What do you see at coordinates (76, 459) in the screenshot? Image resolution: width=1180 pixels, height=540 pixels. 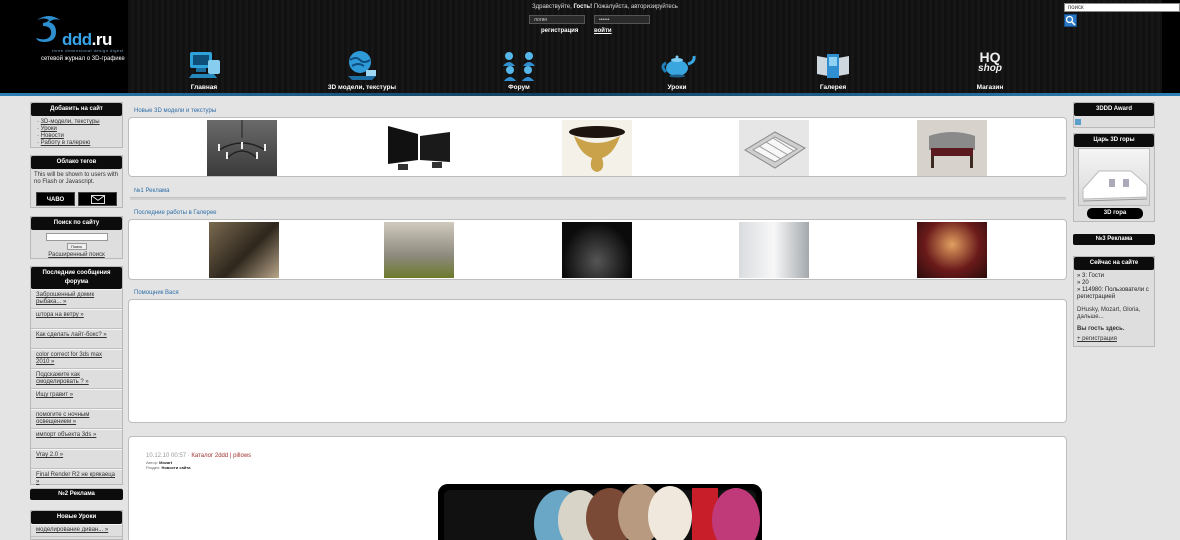 I see `list-item: Vray 2.0 »` at bounding box center [76, 459].